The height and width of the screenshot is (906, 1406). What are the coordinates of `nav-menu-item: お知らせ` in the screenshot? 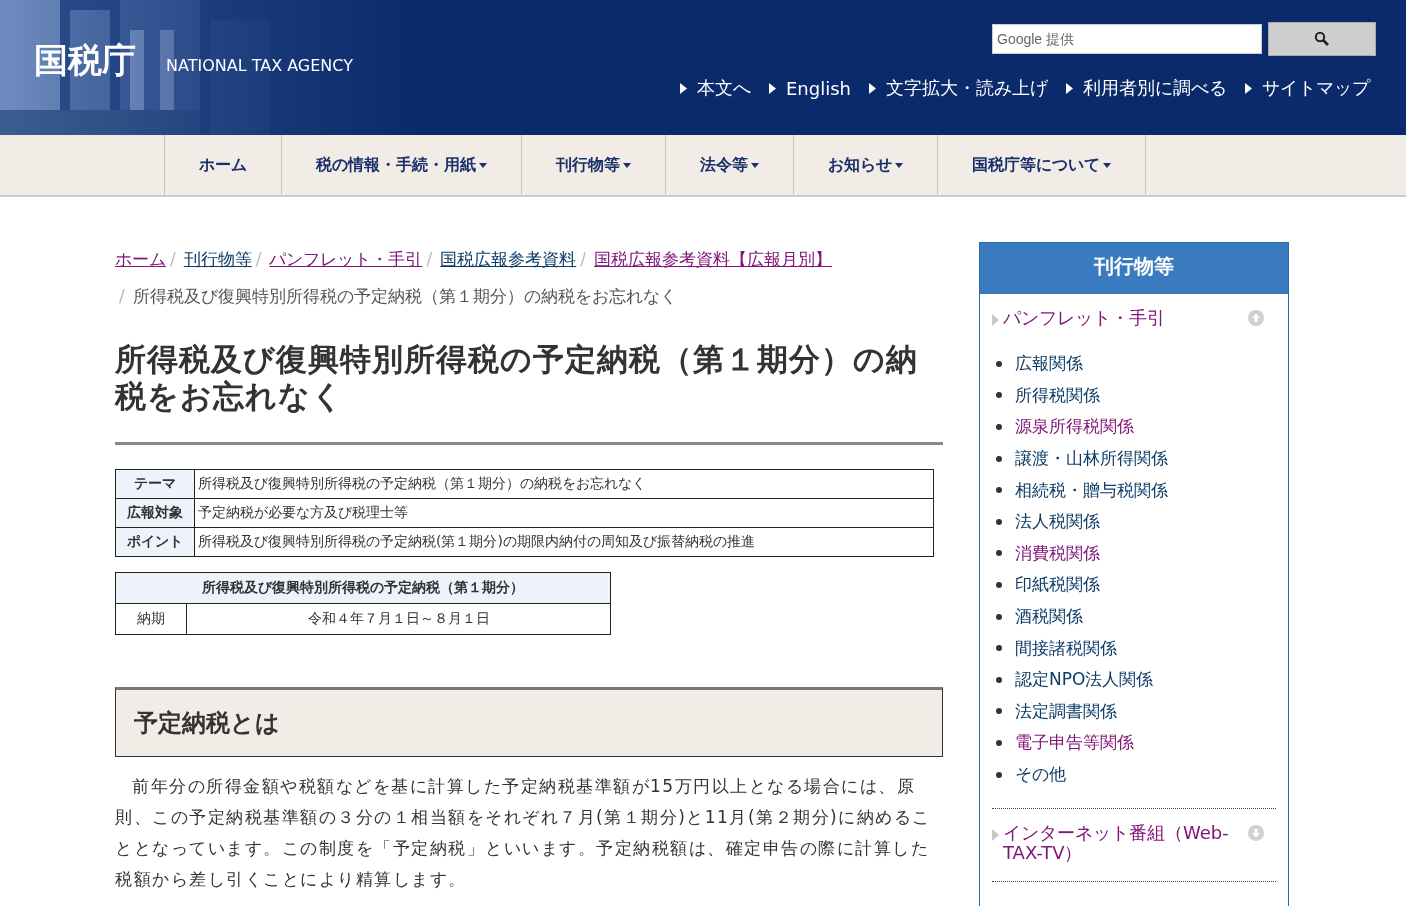 It's located at (865, 165).